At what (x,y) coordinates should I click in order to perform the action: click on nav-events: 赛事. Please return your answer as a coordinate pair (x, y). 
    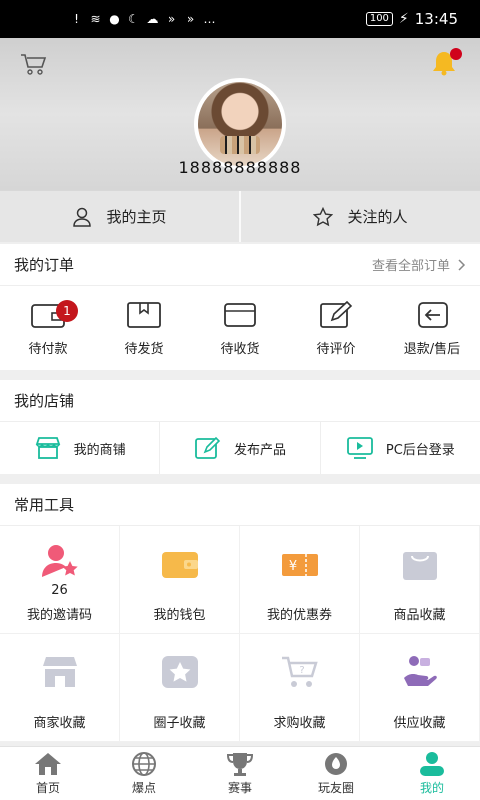
    Looking at the image, I should click on (240, 773).